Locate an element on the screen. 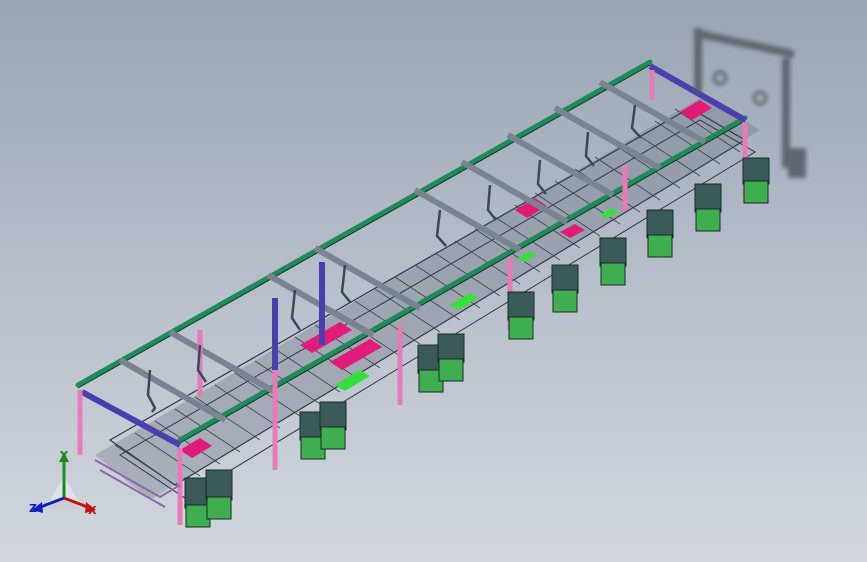 This screenshot has height=562, width=867. y-axis-label: Y is located at coordinates (64, 455).